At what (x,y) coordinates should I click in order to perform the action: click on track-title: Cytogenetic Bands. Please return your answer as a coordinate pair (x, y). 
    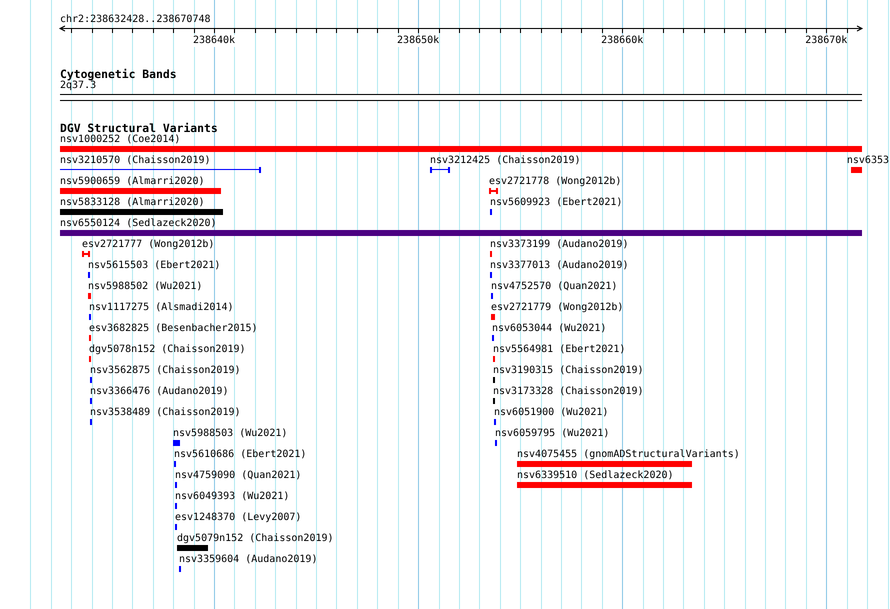
    Looking at the image, I should click on (118, 74).